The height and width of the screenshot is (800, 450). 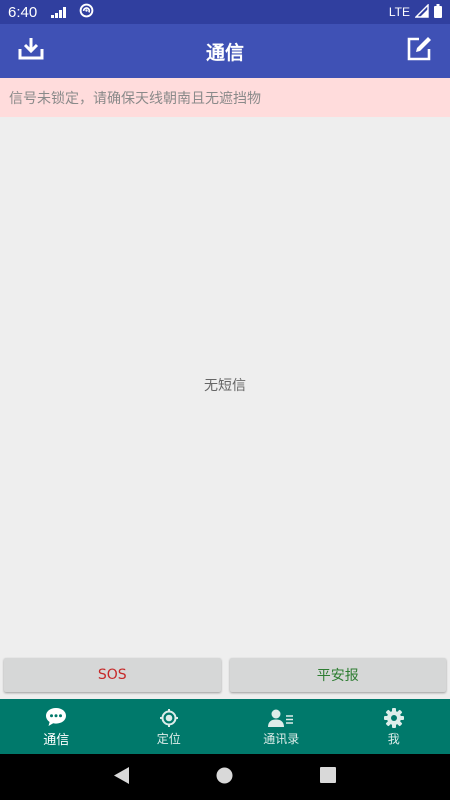 What do you see at coordinates (393, 718) in the screenshot?
I see `gear-icon` at bounding box center [393, 718].